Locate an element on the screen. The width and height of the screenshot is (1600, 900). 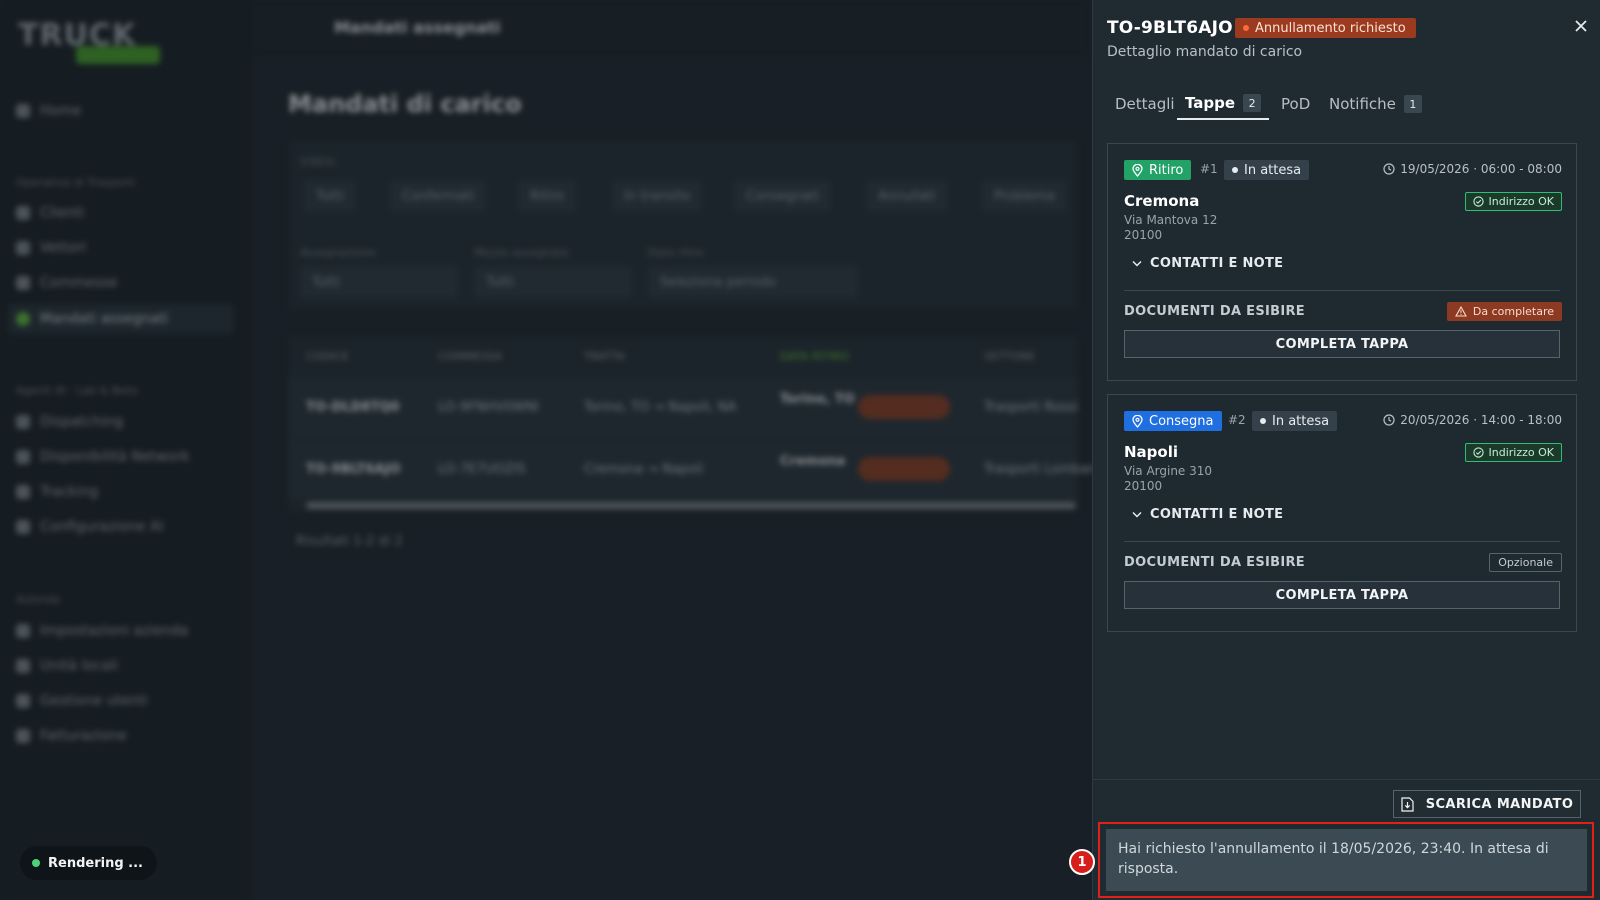
tab-pod: PoD is located at coordinates (1295, 104).